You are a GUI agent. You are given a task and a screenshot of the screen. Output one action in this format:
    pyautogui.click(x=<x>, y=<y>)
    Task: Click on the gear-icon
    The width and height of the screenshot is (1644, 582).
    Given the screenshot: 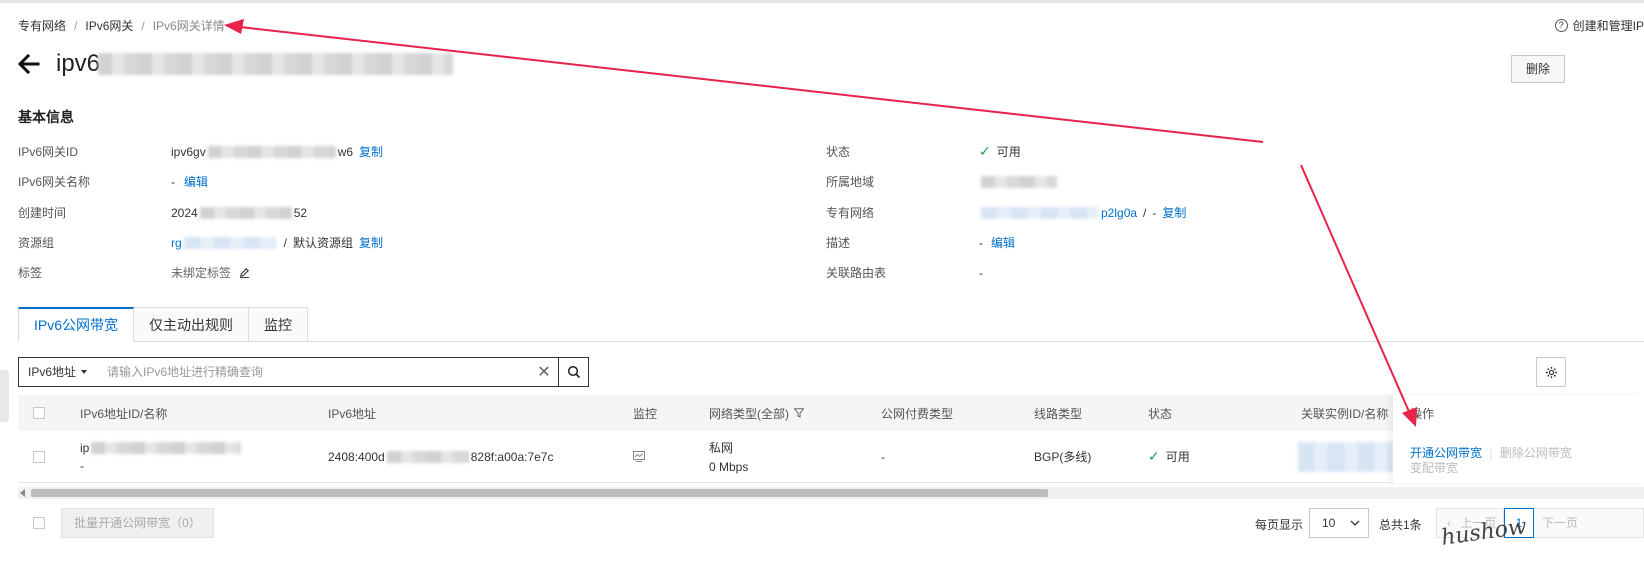 What is the action you would take?
    pyautogui.click(x=1551, y=372)
    